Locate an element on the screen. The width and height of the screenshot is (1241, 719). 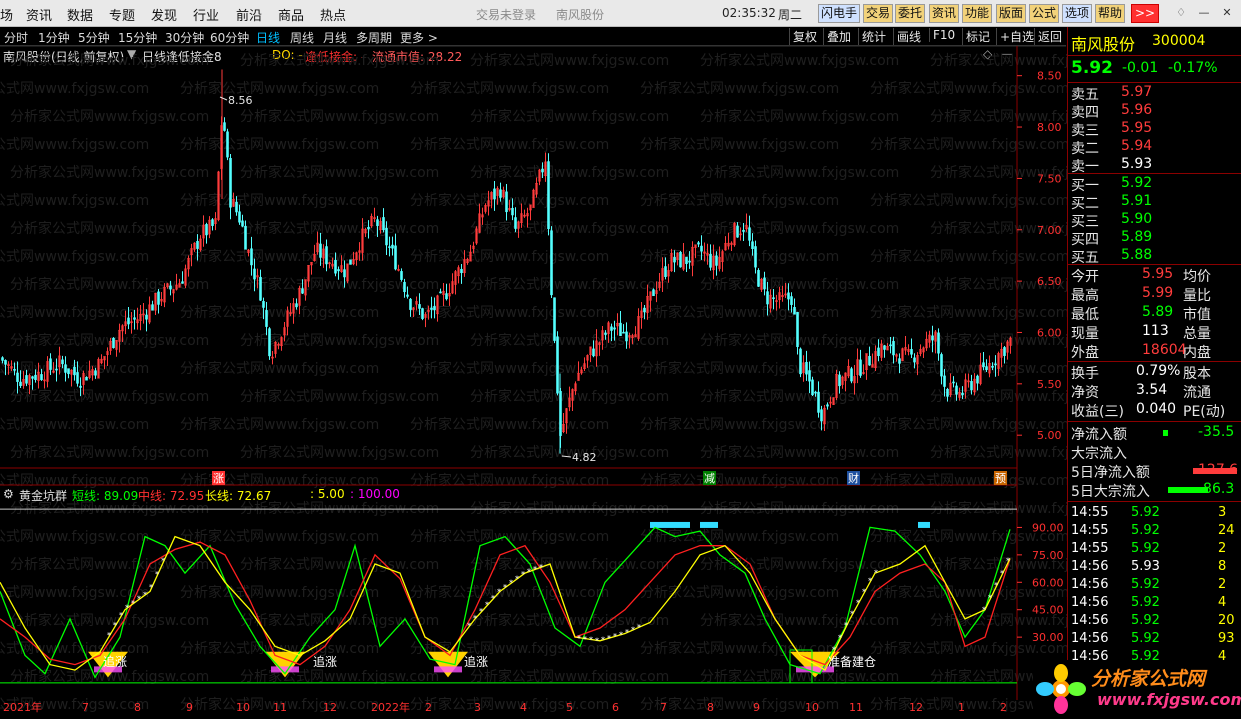
tick-price: 5.92 is located at coordinates (1145, 620).